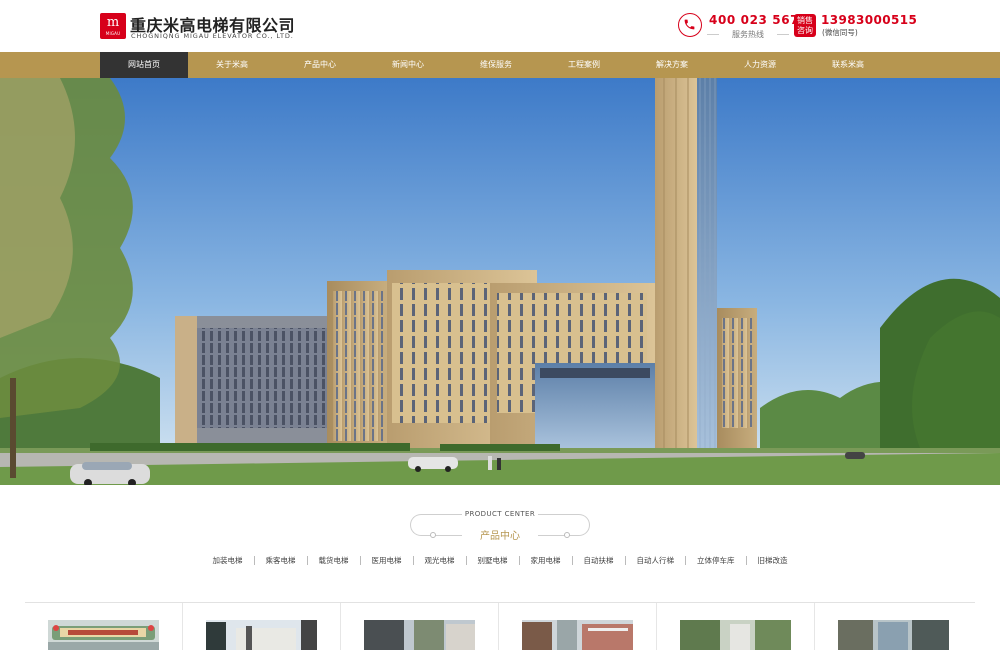 This screenshot has width=1000, height=650. What do you see at coordinates (232, 65) in the screenshot?
I see `nav-item-about: 关于米高` at bounding box center [232, 65].